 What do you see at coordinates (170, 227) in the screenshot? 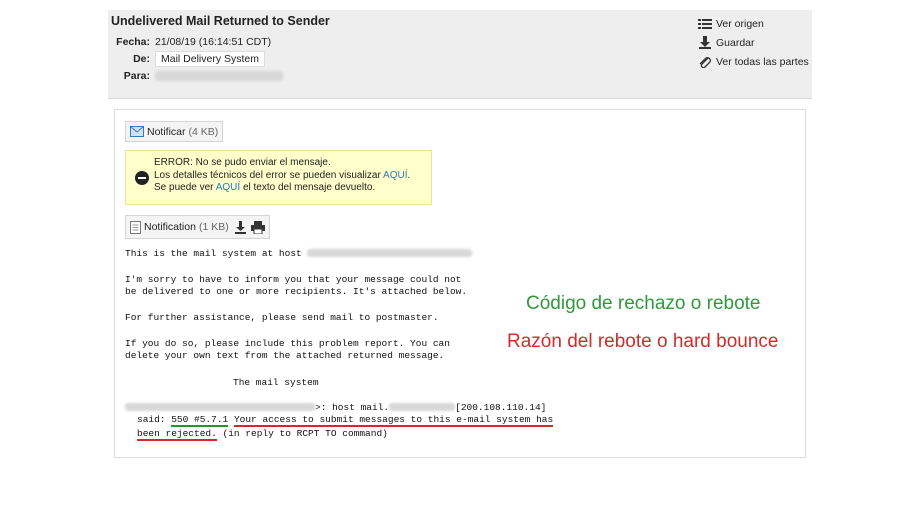
I see `notification-name: Notification` at bounding box center [170, 227].